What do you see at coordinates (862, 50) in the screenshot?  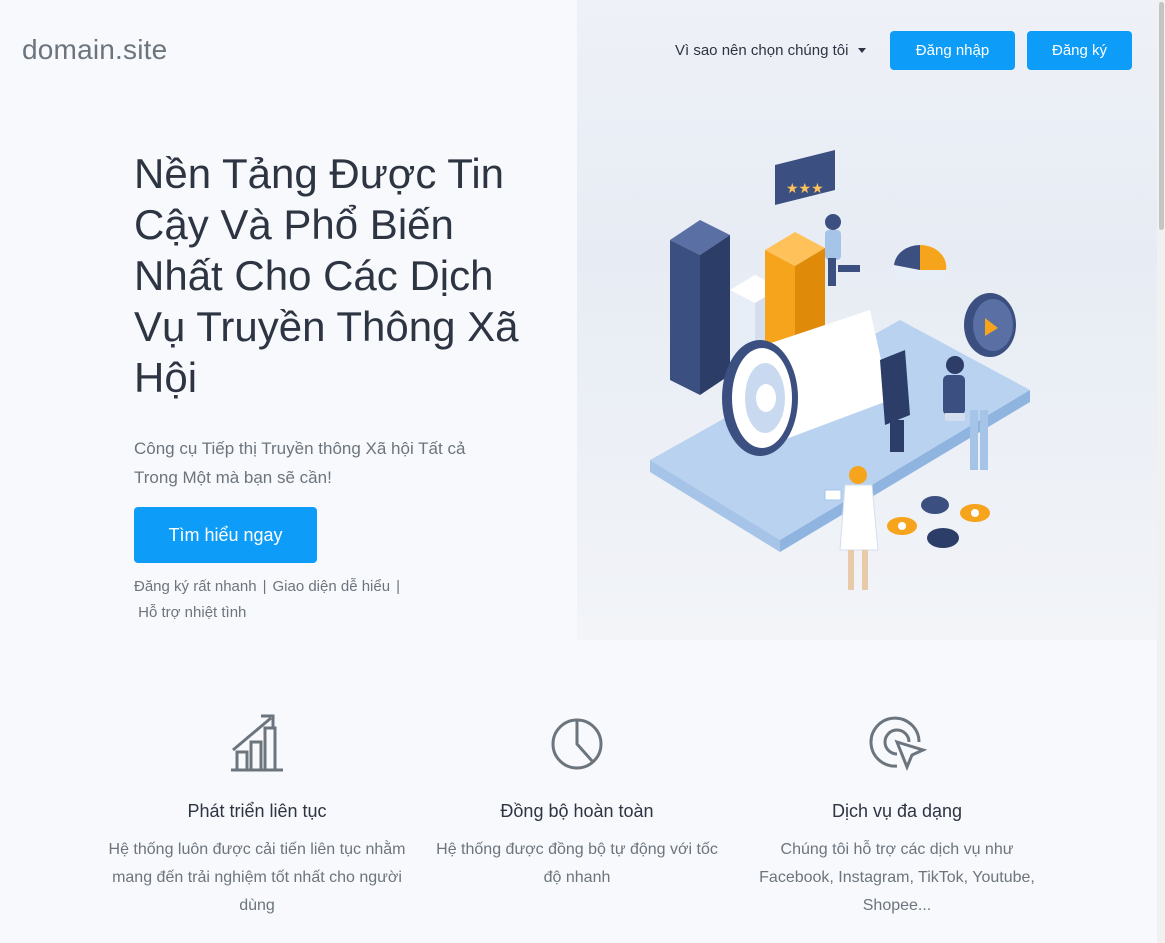 I see `chevron-down-icon` at bounding box center [862, 50].